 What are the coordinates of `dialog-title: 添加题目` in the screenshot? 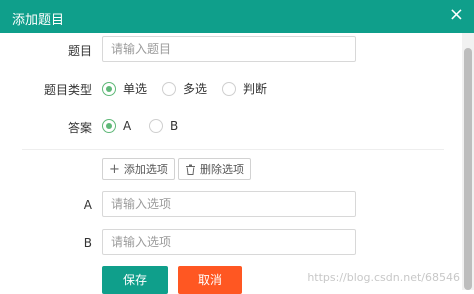 It's located at (38, 20).